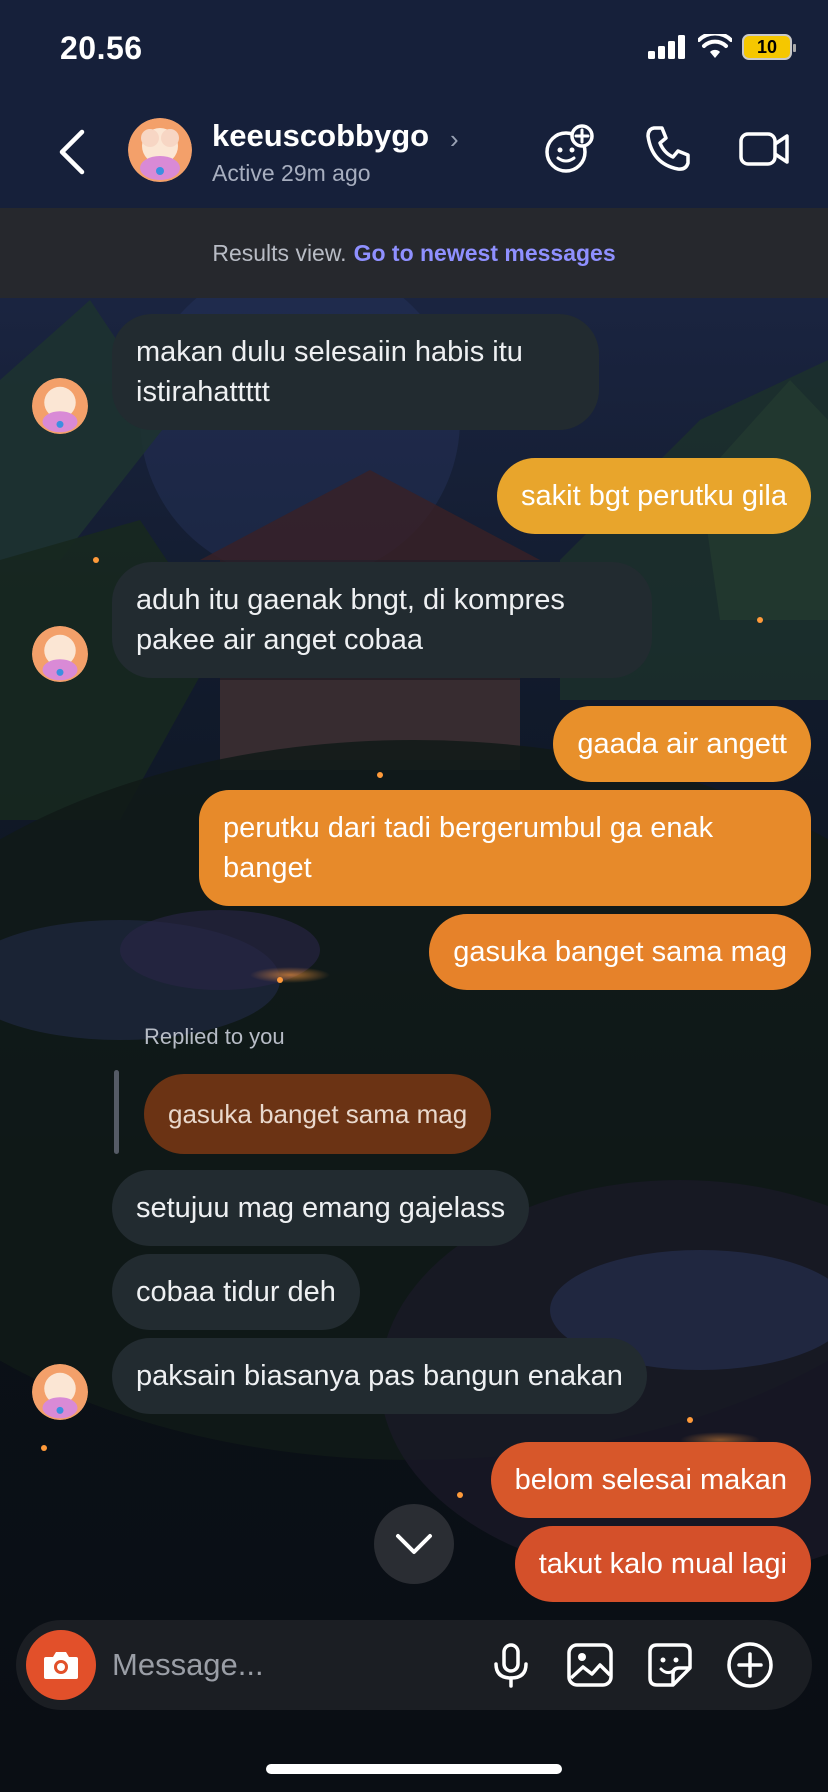 This screenshot has width=828, height=1792. What do you see at coordinates (414, 48) in the screenshot?
I see `status-bar: 20.56 10` at bounding box center [414, 48].